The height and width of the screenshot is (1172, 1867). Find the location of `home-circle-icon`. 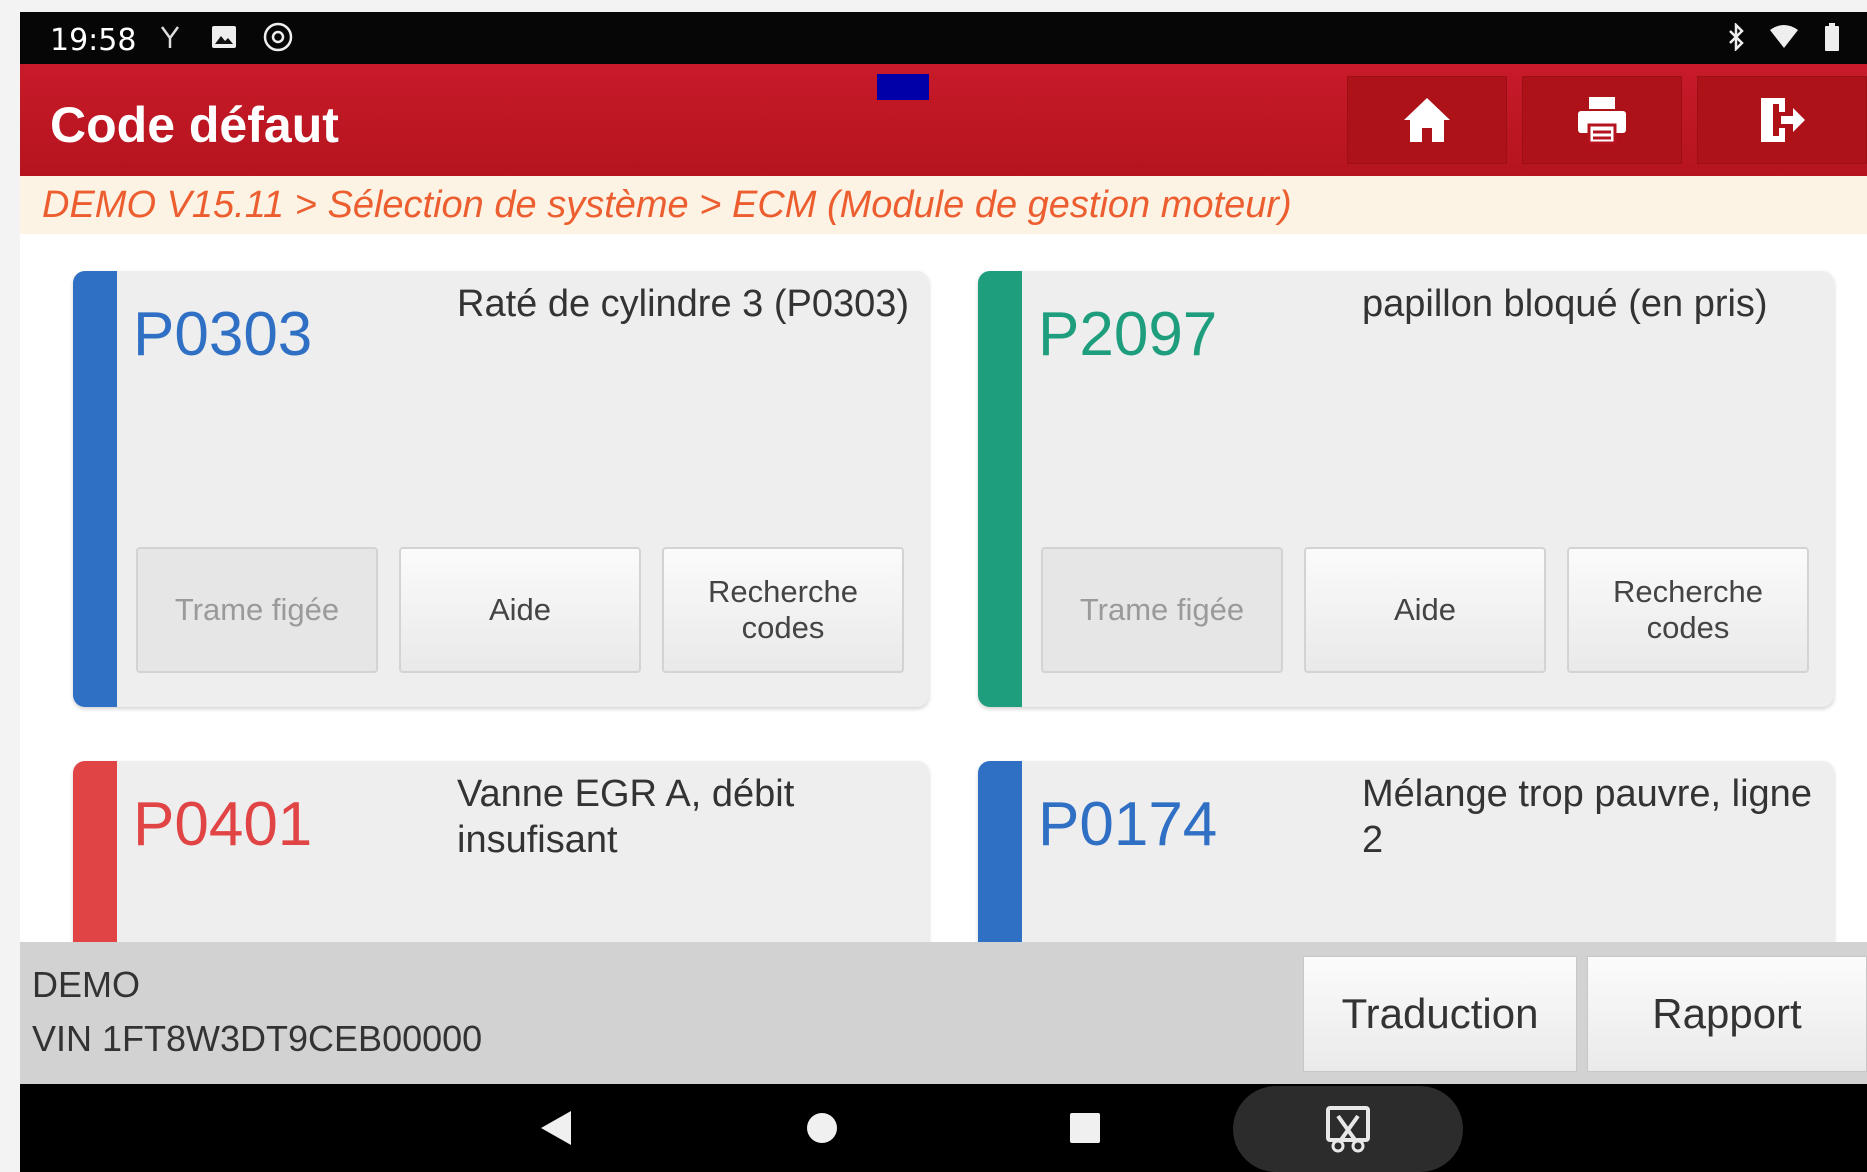

home-circle-icon is located at coordinates (822, 1128).